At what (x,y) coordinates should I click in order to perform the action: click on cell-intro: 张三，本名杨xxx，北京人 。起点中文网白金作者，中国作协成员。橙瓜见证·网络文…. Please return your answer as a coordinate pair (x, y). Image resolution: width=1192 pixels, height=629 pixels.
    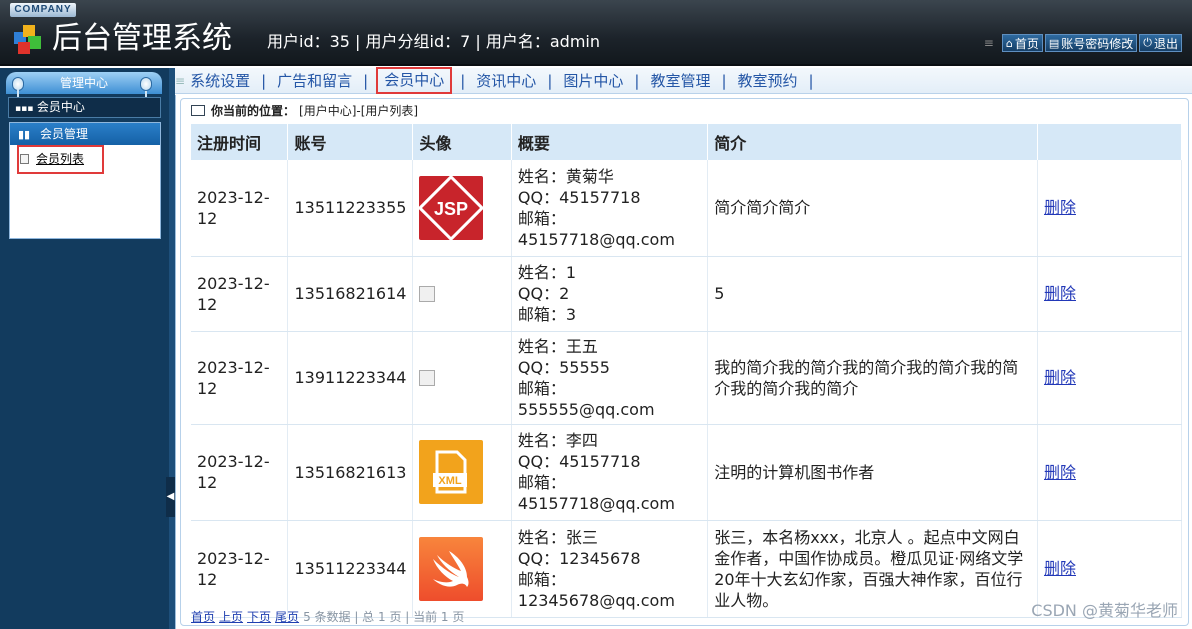
    Looking at the image, I should click on (872, 569).